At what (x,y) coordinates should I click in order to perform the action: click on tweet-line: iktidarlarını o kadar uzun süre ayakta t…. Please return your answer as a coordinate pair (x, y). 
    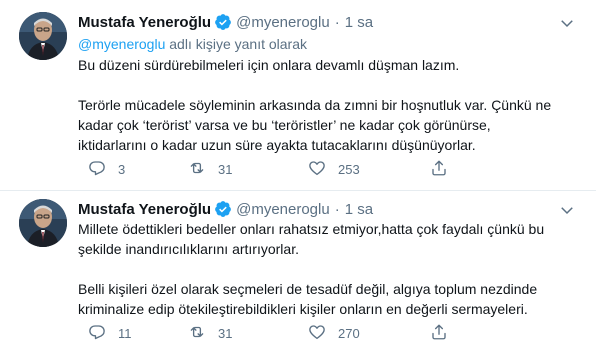
    Looking at the image, I should click on (277, 145).